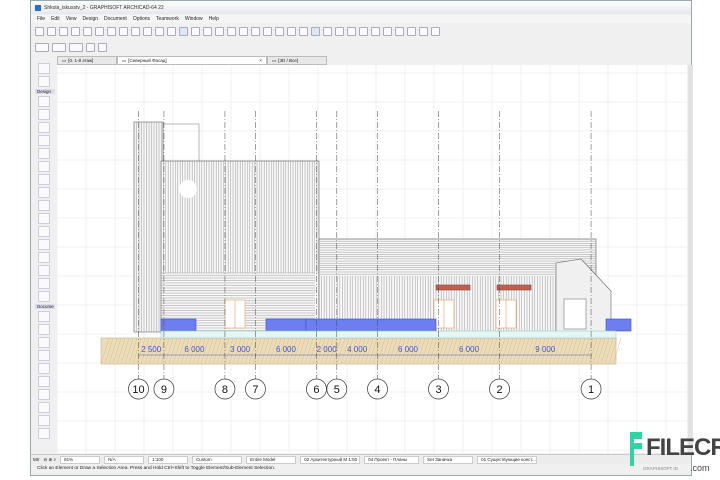 This screenshot has width=720, height=480. What do you see at coordinates (330, 459) in the screenshot?
I see `pen-set-field: 02 Архитектурный М 1:50` at bounding box center [330, 459].